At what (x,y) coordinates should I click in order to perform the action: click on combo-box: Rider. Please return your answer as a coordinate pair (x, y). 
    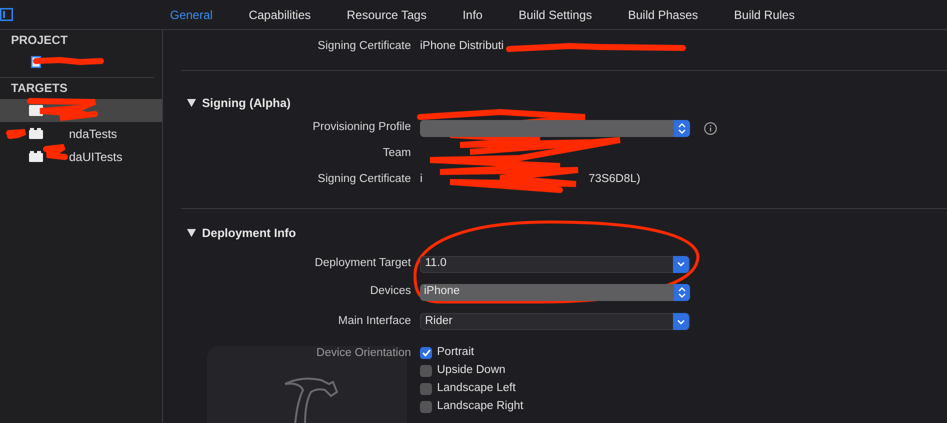
    Looking at the image, I should click on (555, 321).